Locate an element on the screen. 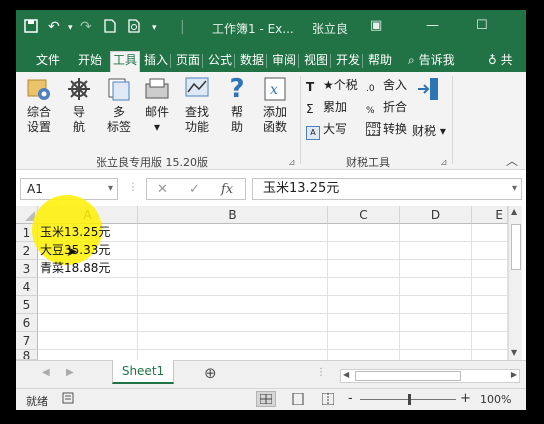  tab-help: 帮助 is located at coordinates (380, 62).